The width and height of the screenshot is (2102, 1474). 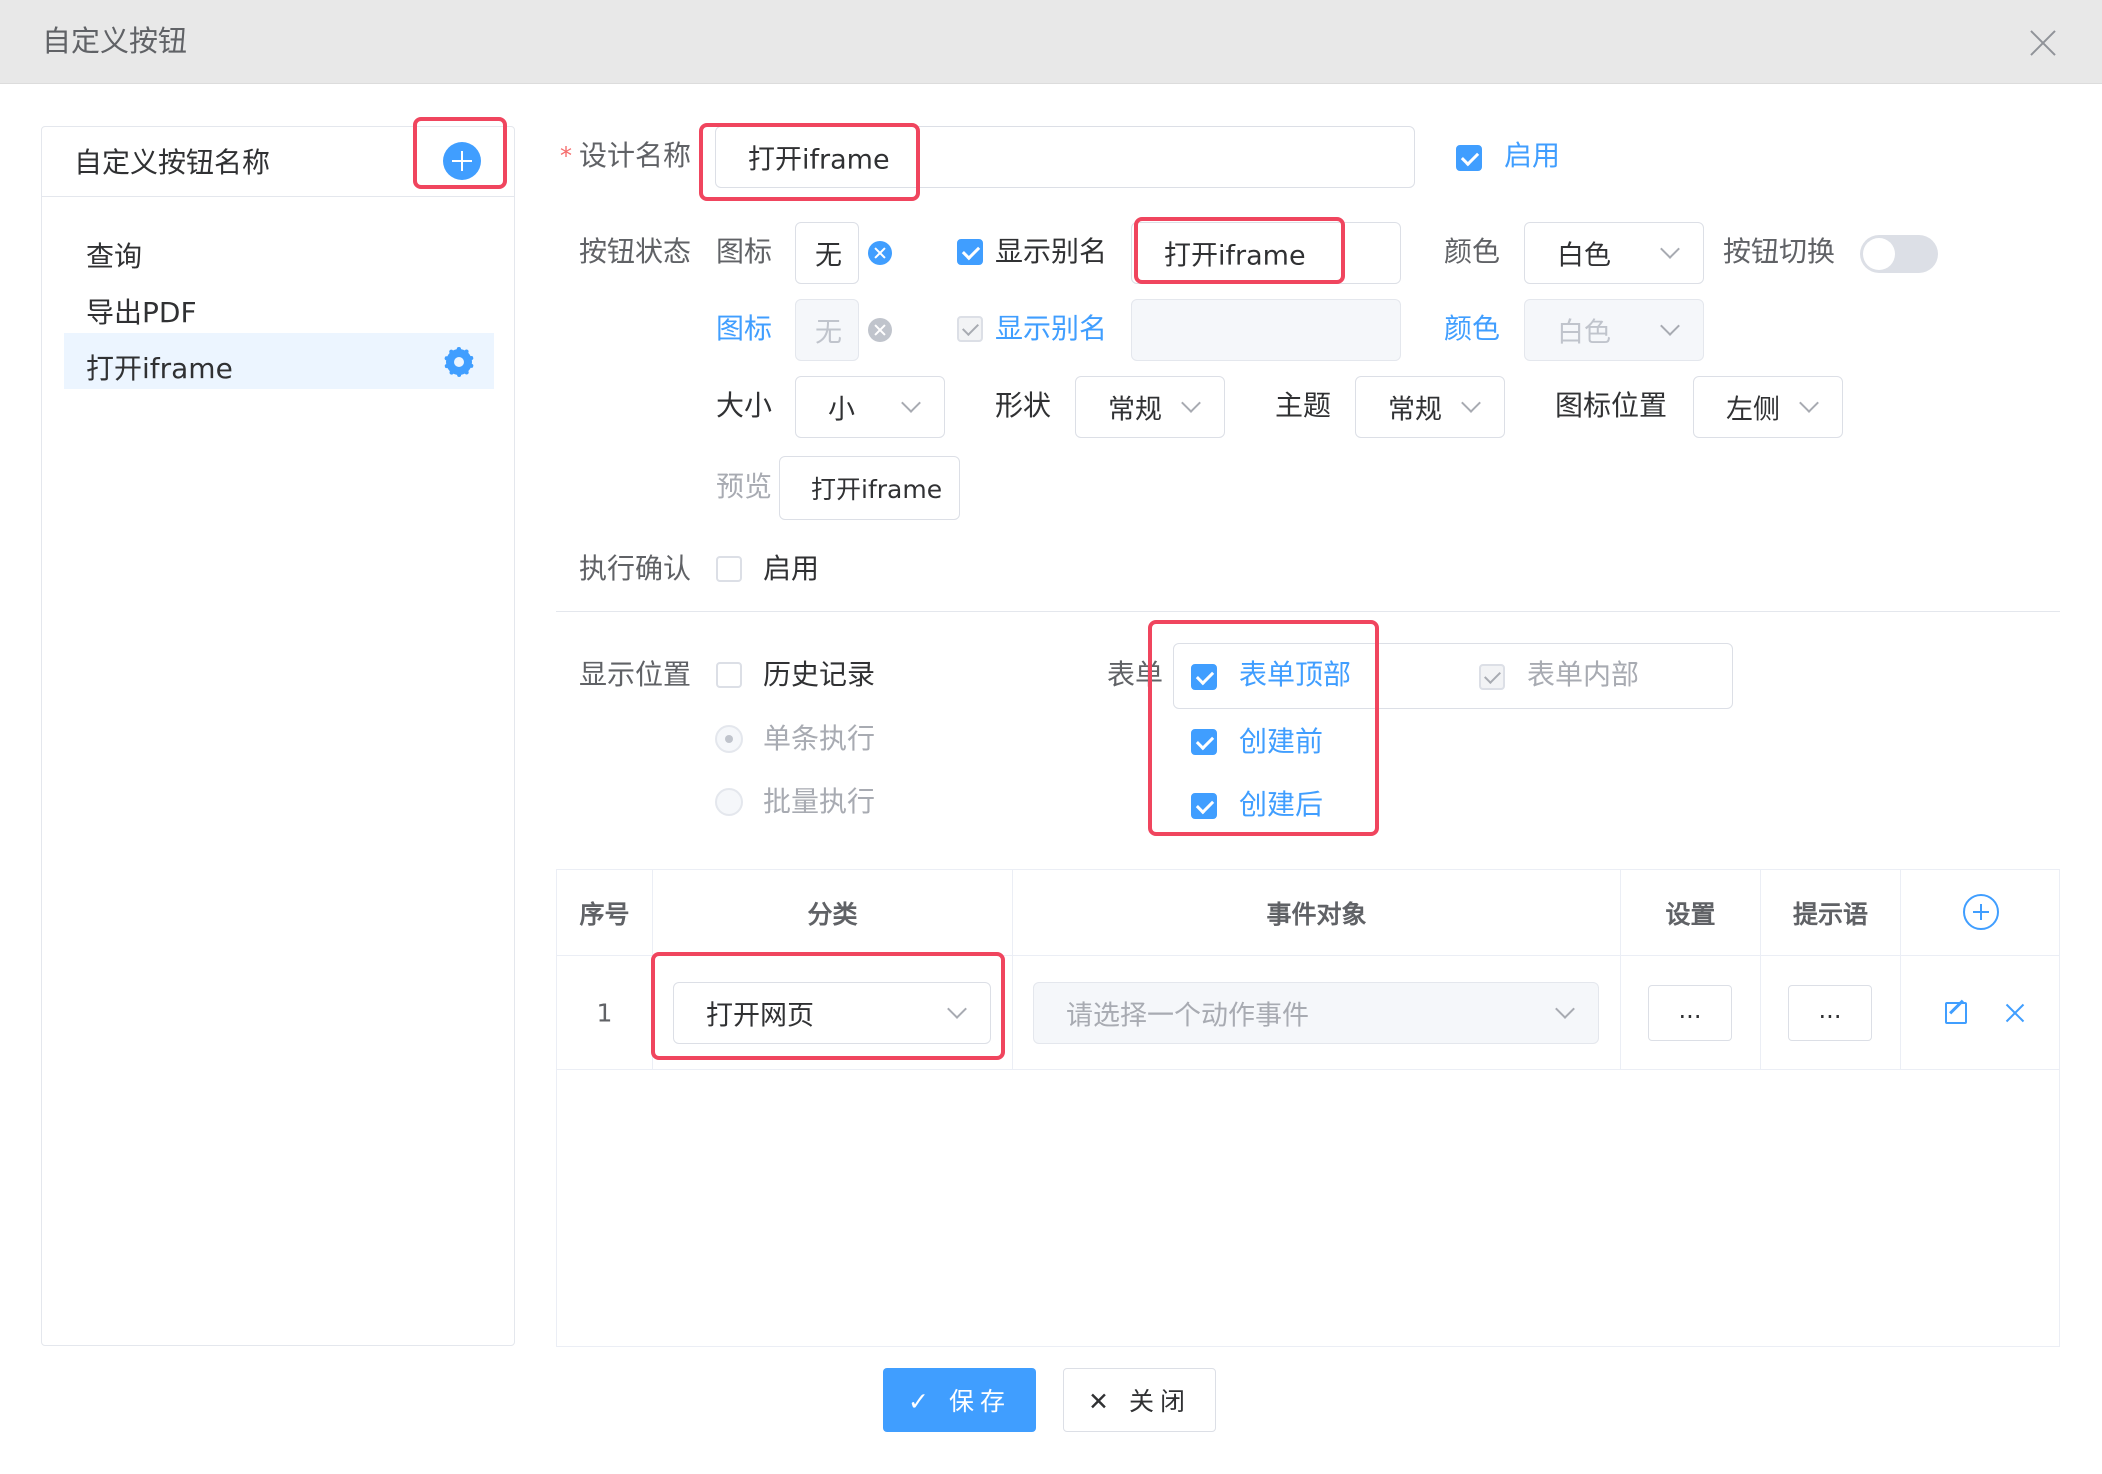 I want to click on show-alias-label: 显示别名, so click(x=1051, y=251).